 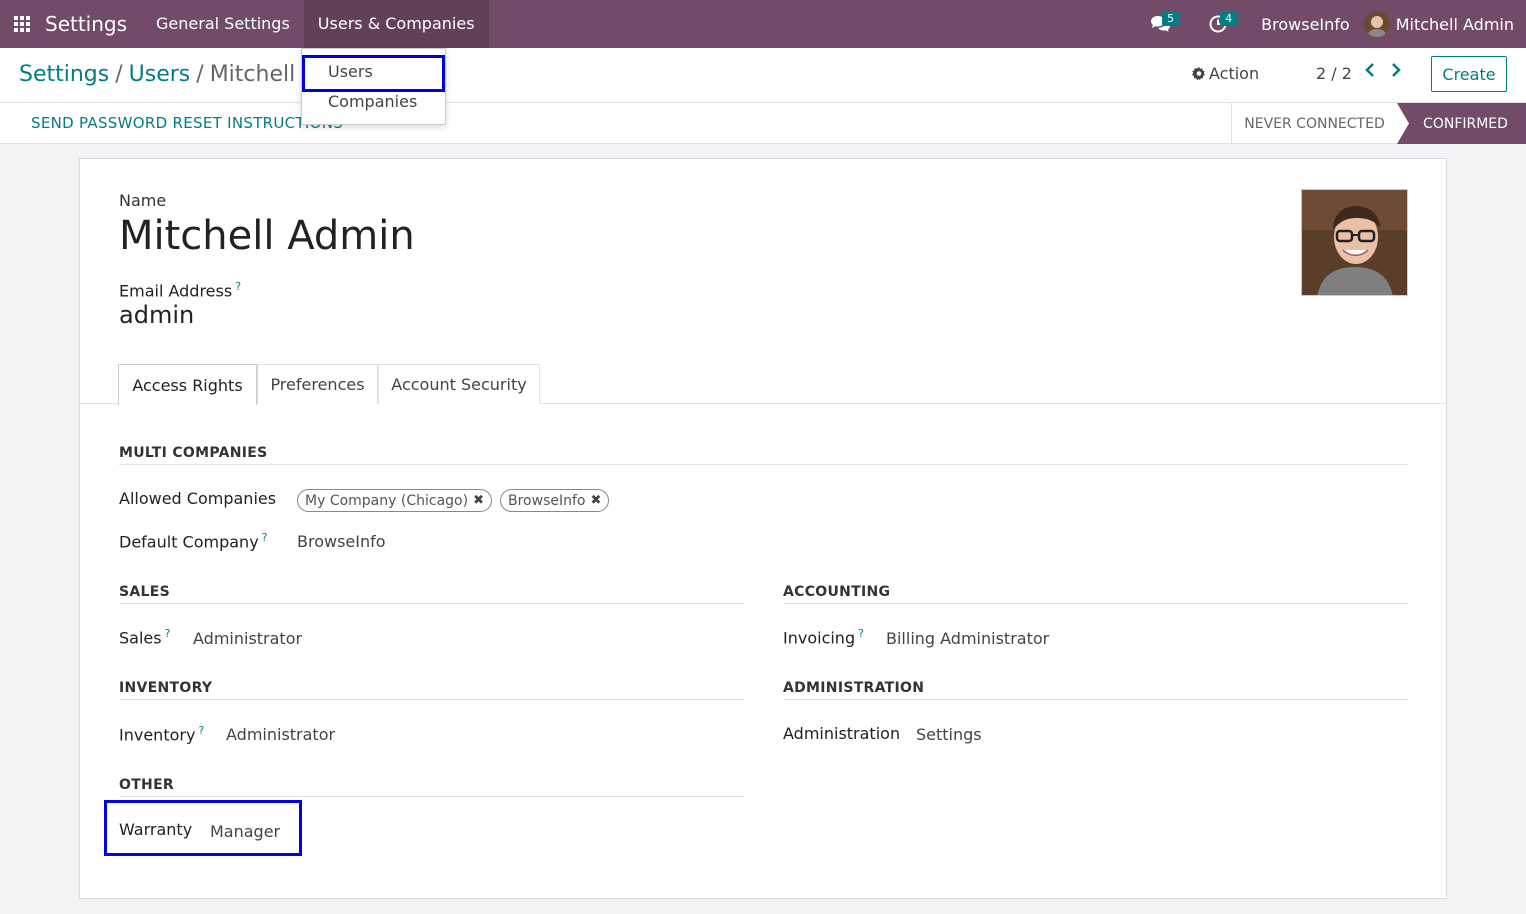 I want to click on tab-preferences: Preferences, so click(x=317, y=384).